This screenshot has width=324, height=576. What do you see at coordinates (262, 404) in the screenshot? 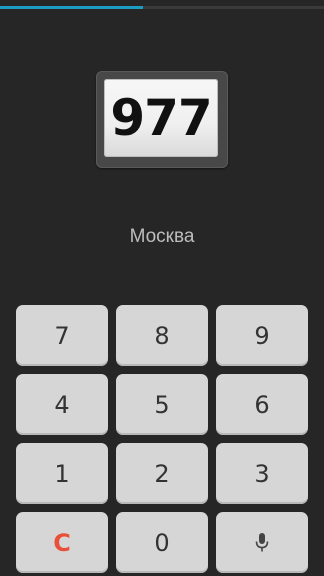
I see `key-6: 6` at bounding box center [262, 404].